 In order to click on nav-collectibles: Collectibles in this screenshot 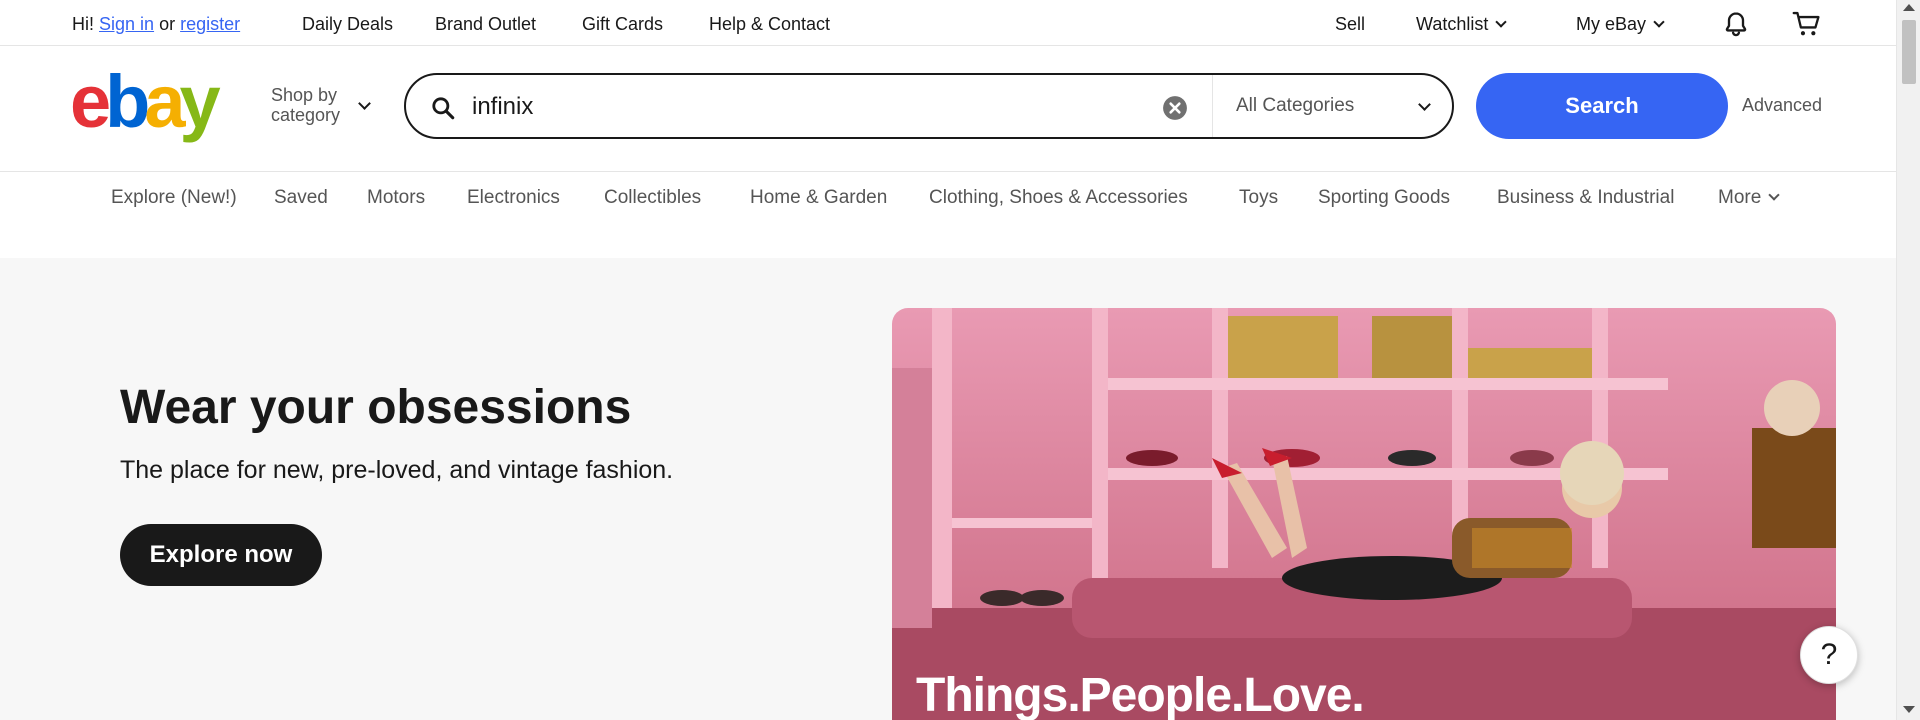, I will do `click(652, 198)`.